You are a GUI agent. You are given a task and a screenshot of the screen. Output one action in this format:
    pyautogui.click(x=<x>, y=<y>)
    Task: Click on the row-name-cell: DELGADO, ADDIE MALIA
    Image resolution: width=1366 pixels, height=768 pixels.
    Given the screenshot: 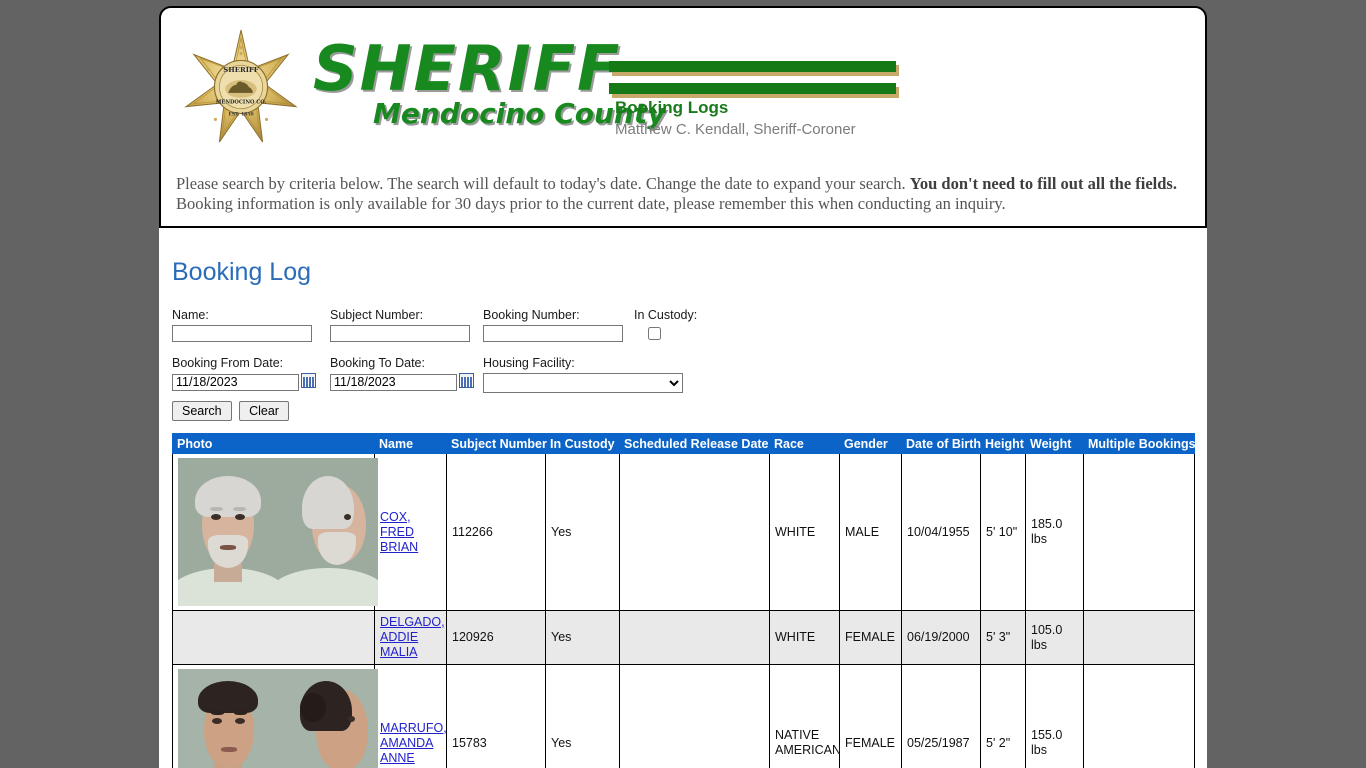 What is the action you would take?
    pyautogui.click(x=410, y=637)
    